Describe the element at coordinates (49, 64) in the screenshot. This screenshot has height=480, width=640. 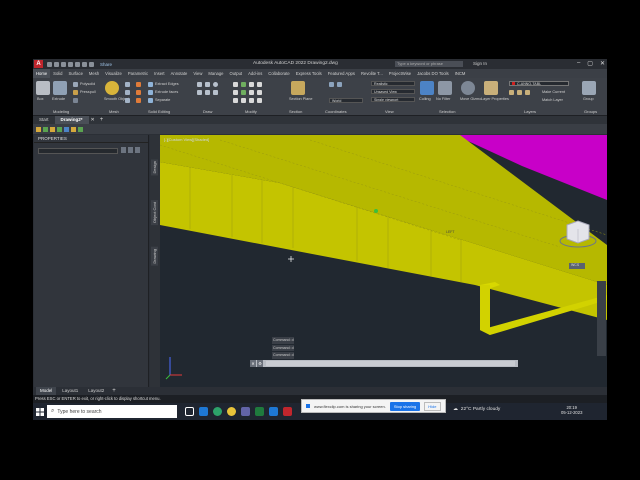
I see `new-file-icon` at that location.